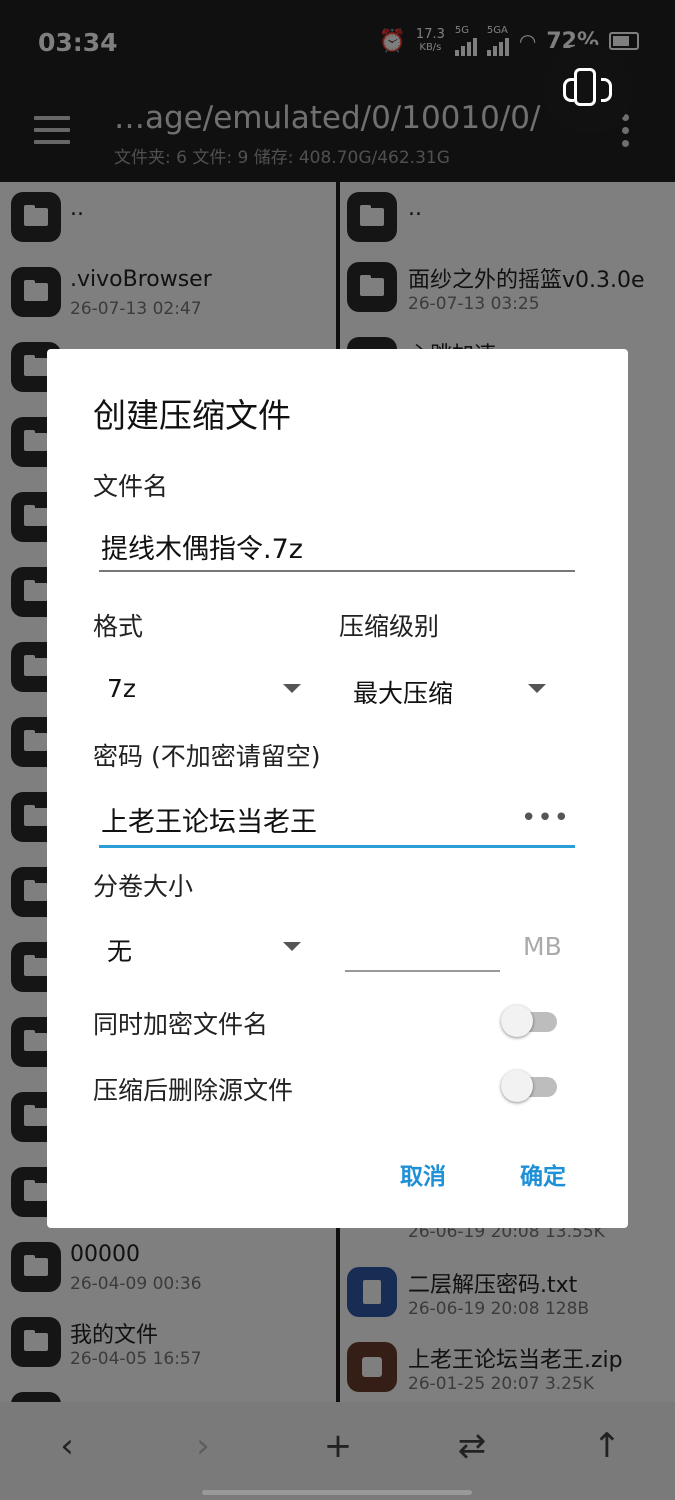  I want to click on delete-source-label: 压缩后删除源文件, so click(193, 1090).